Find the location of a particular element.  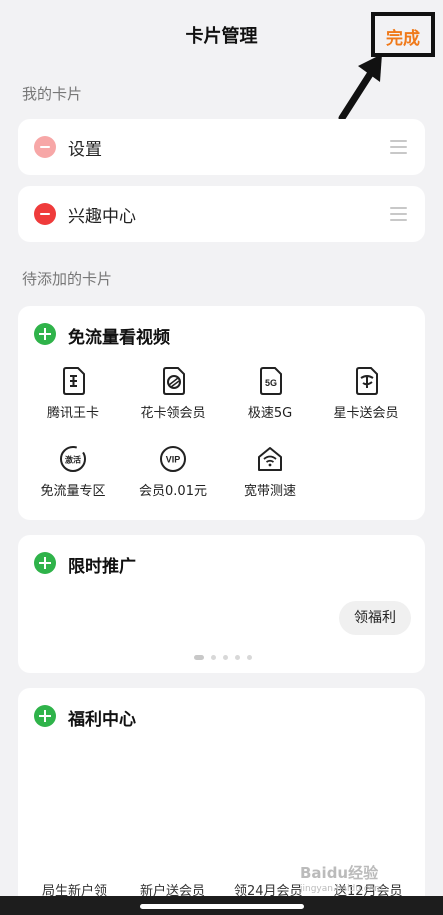

svg-text: VIP is located at coordinates (173, 460).